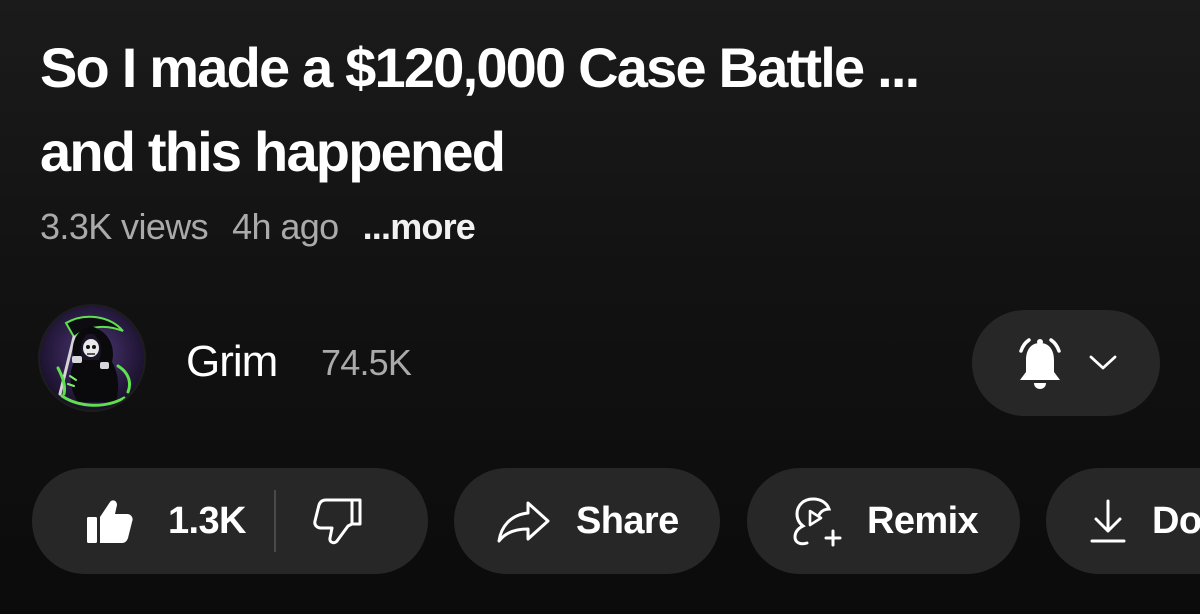  Describe the element at coordinates (1040, 363) in the screenshot. I see `bell-icon` at that location.